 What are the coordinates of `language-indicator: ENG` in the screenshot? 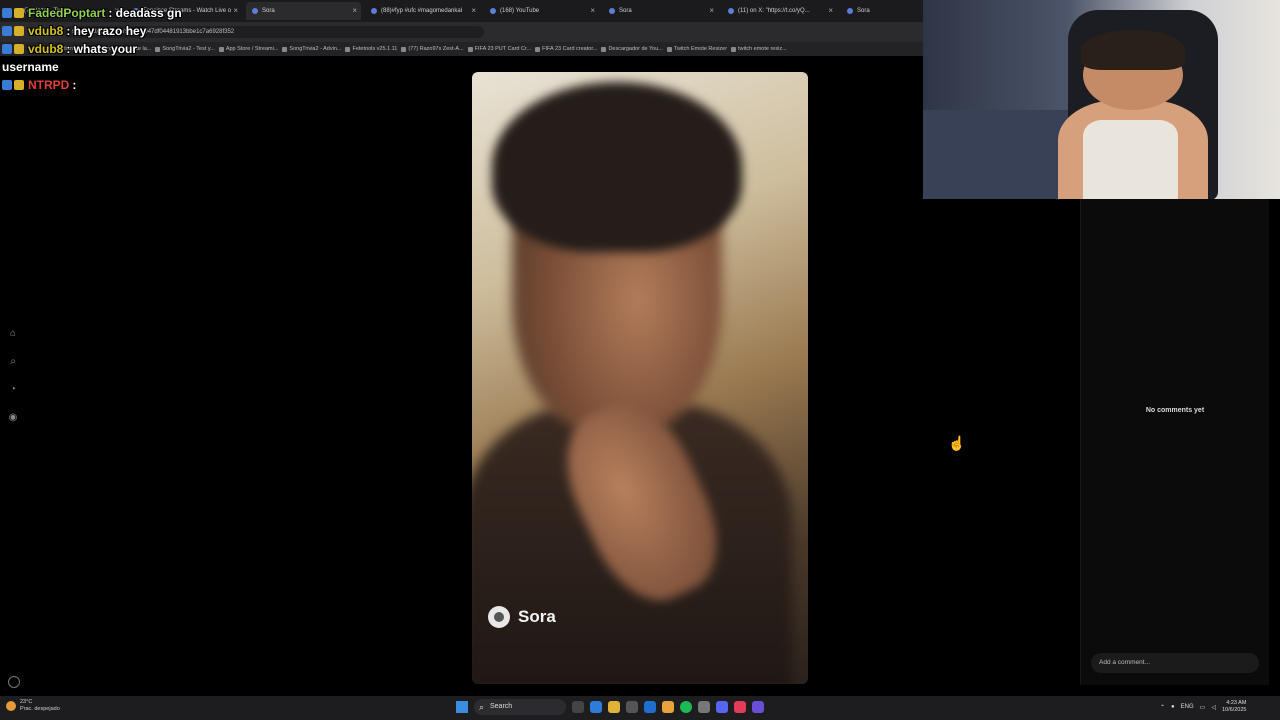 It's located at (1187, 707).